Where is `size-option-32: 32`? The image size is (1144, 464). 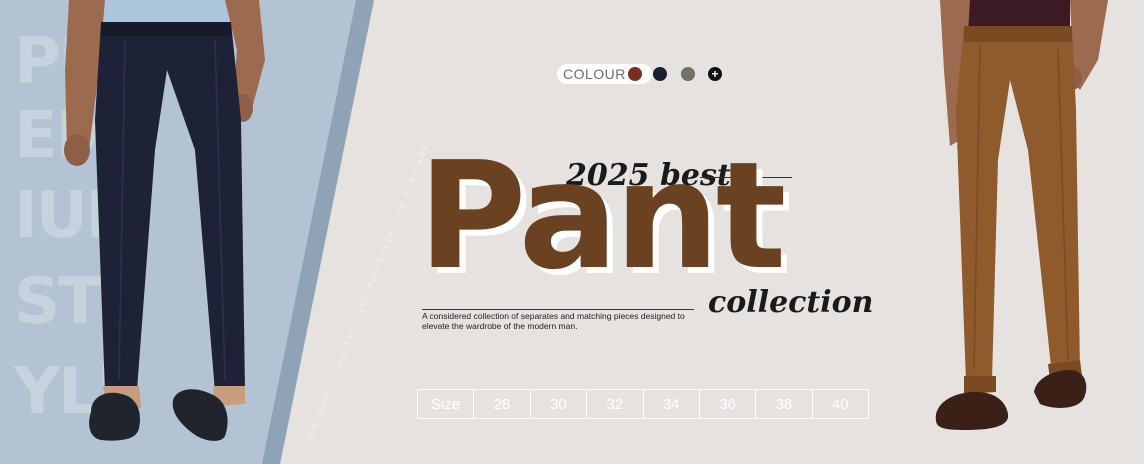 size-option-32: 32 is located at coordinates (614, 404).